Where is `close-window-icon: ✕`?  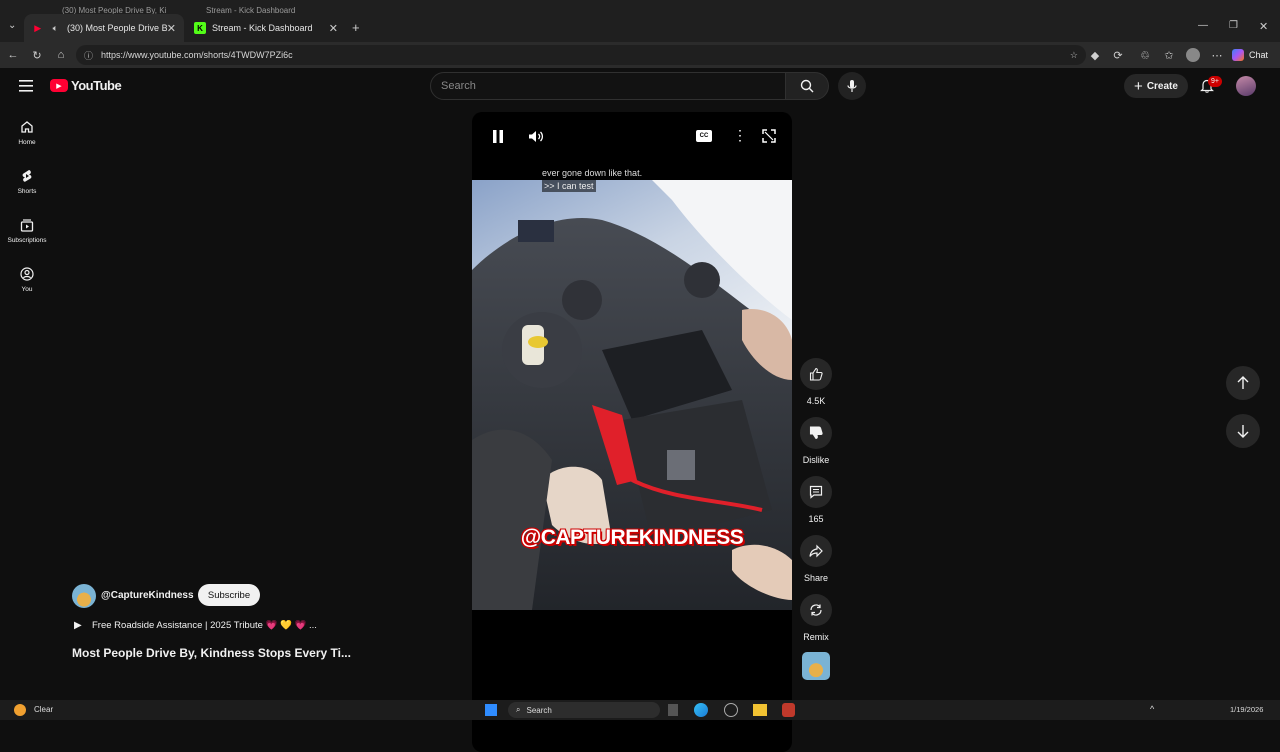
close-window-icon: ✕ is located at coordinates (1263, 26).